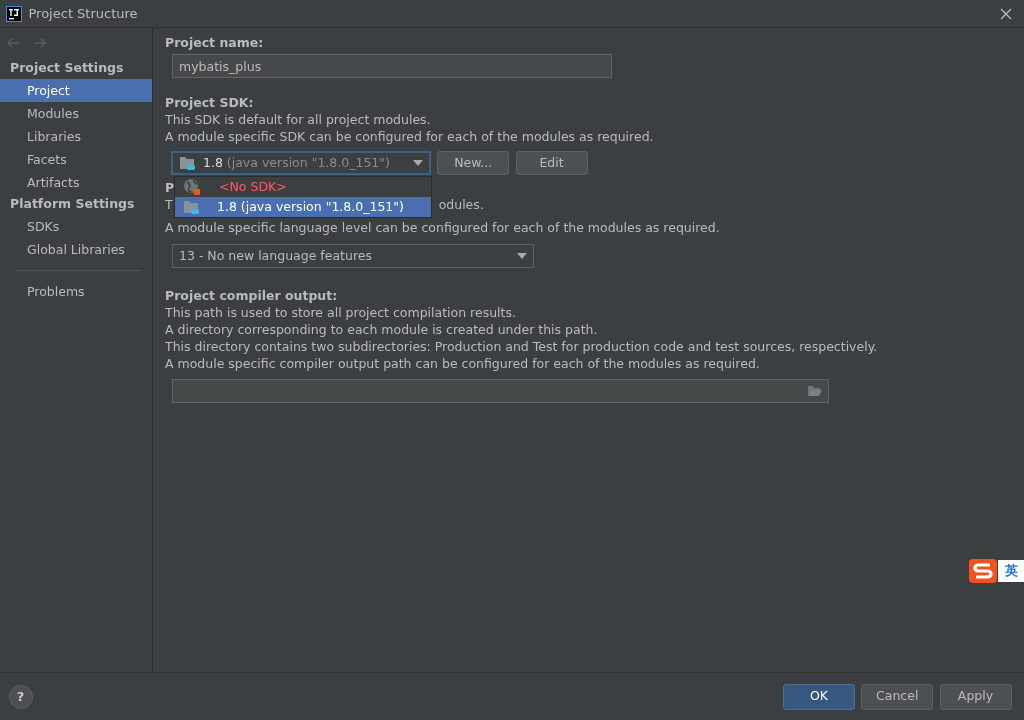 This screenshot has width=1024, height=720. I want to click on description-text: odules., so click(461, 205).